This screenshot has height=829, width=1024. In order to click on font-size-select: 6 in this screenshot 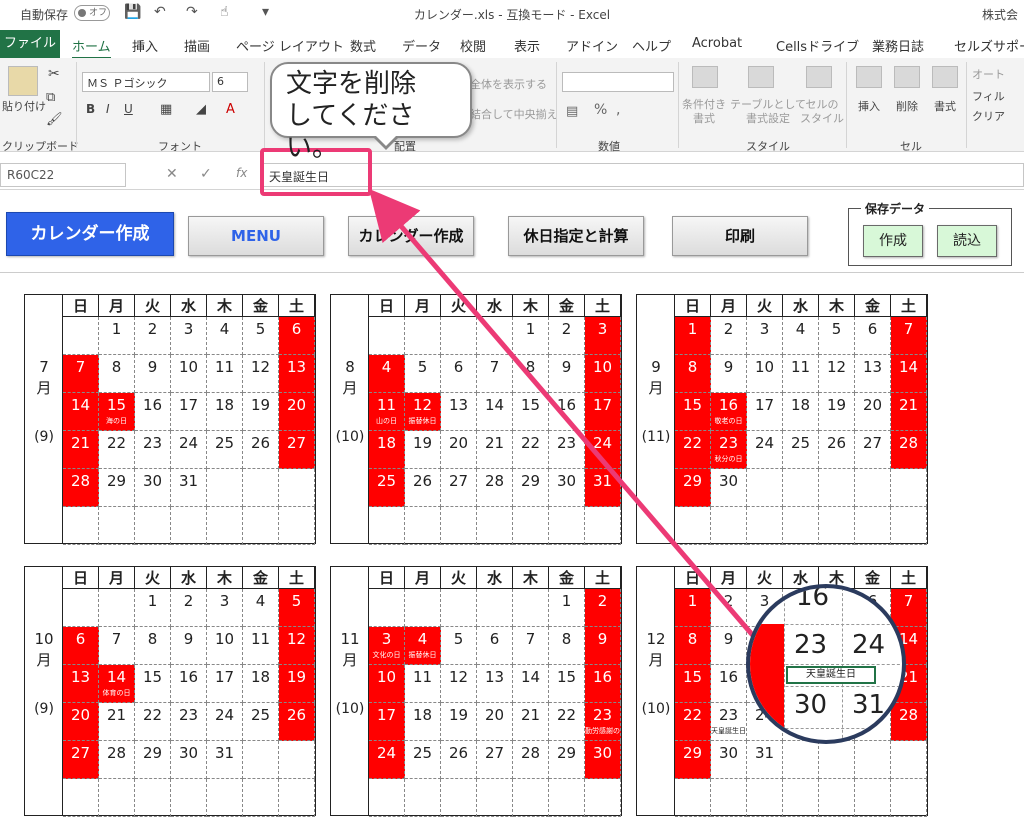, I will do `click(230, 82)`.